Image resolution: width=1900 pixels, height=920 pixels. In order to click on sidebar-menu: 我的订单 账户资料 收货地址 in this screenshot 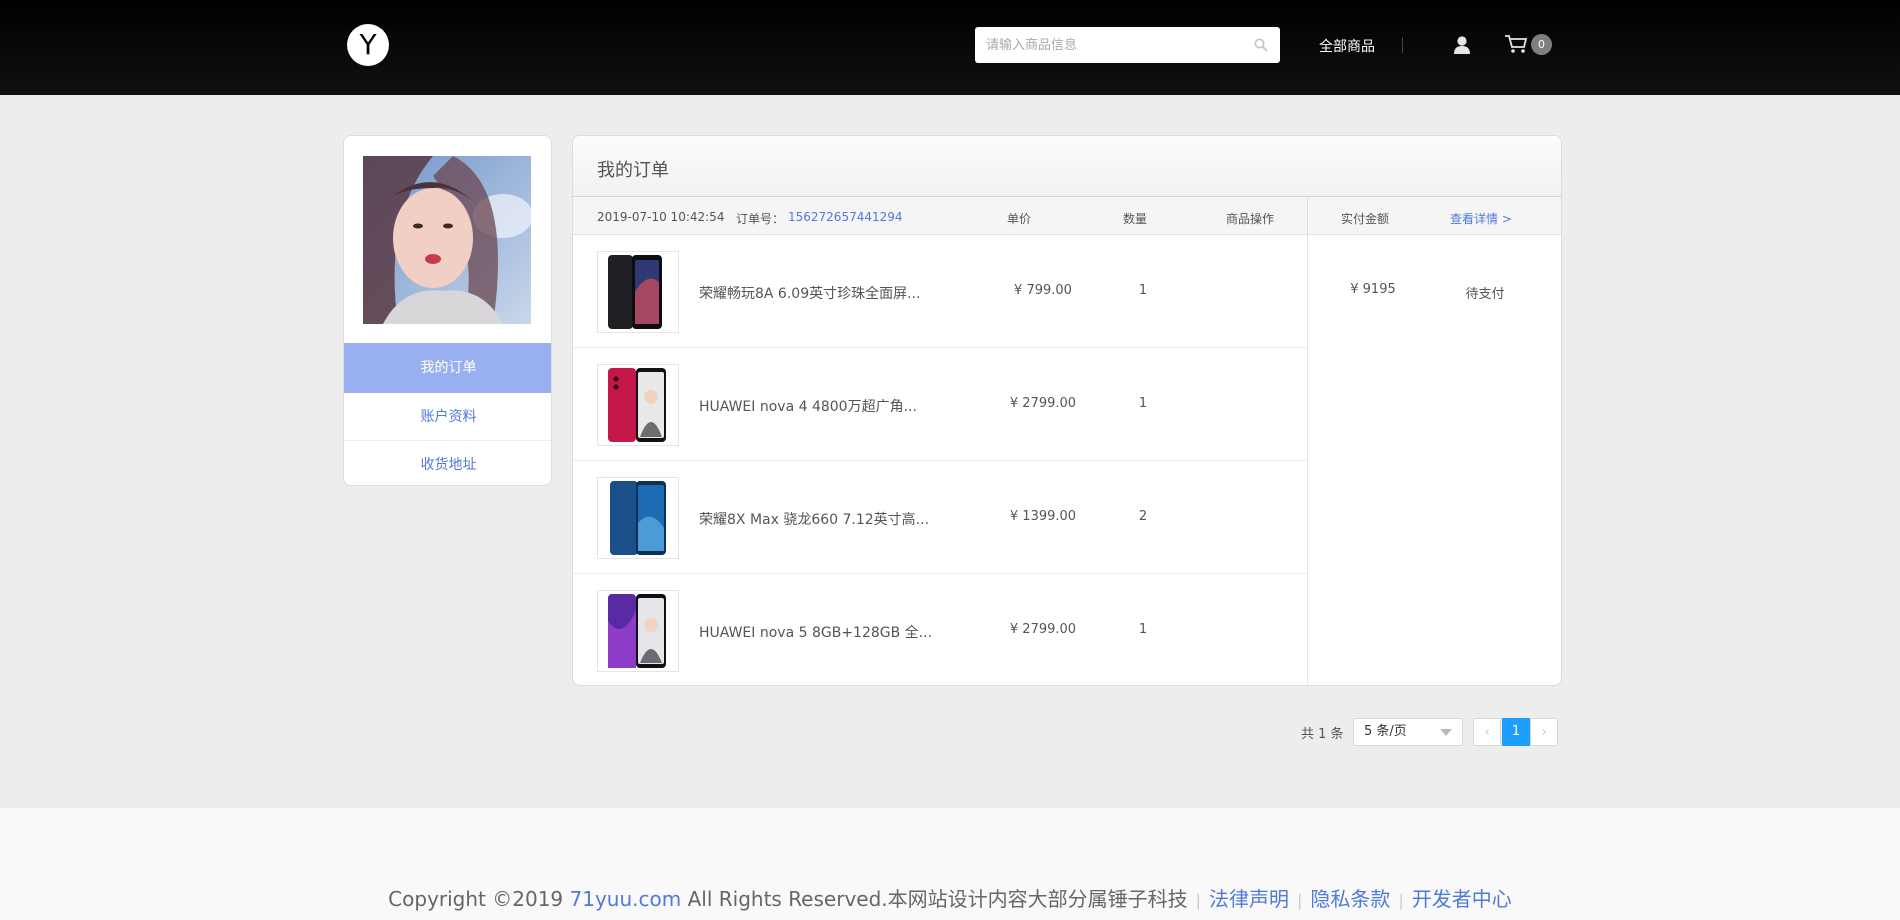, I will do `click(447, 414)`.